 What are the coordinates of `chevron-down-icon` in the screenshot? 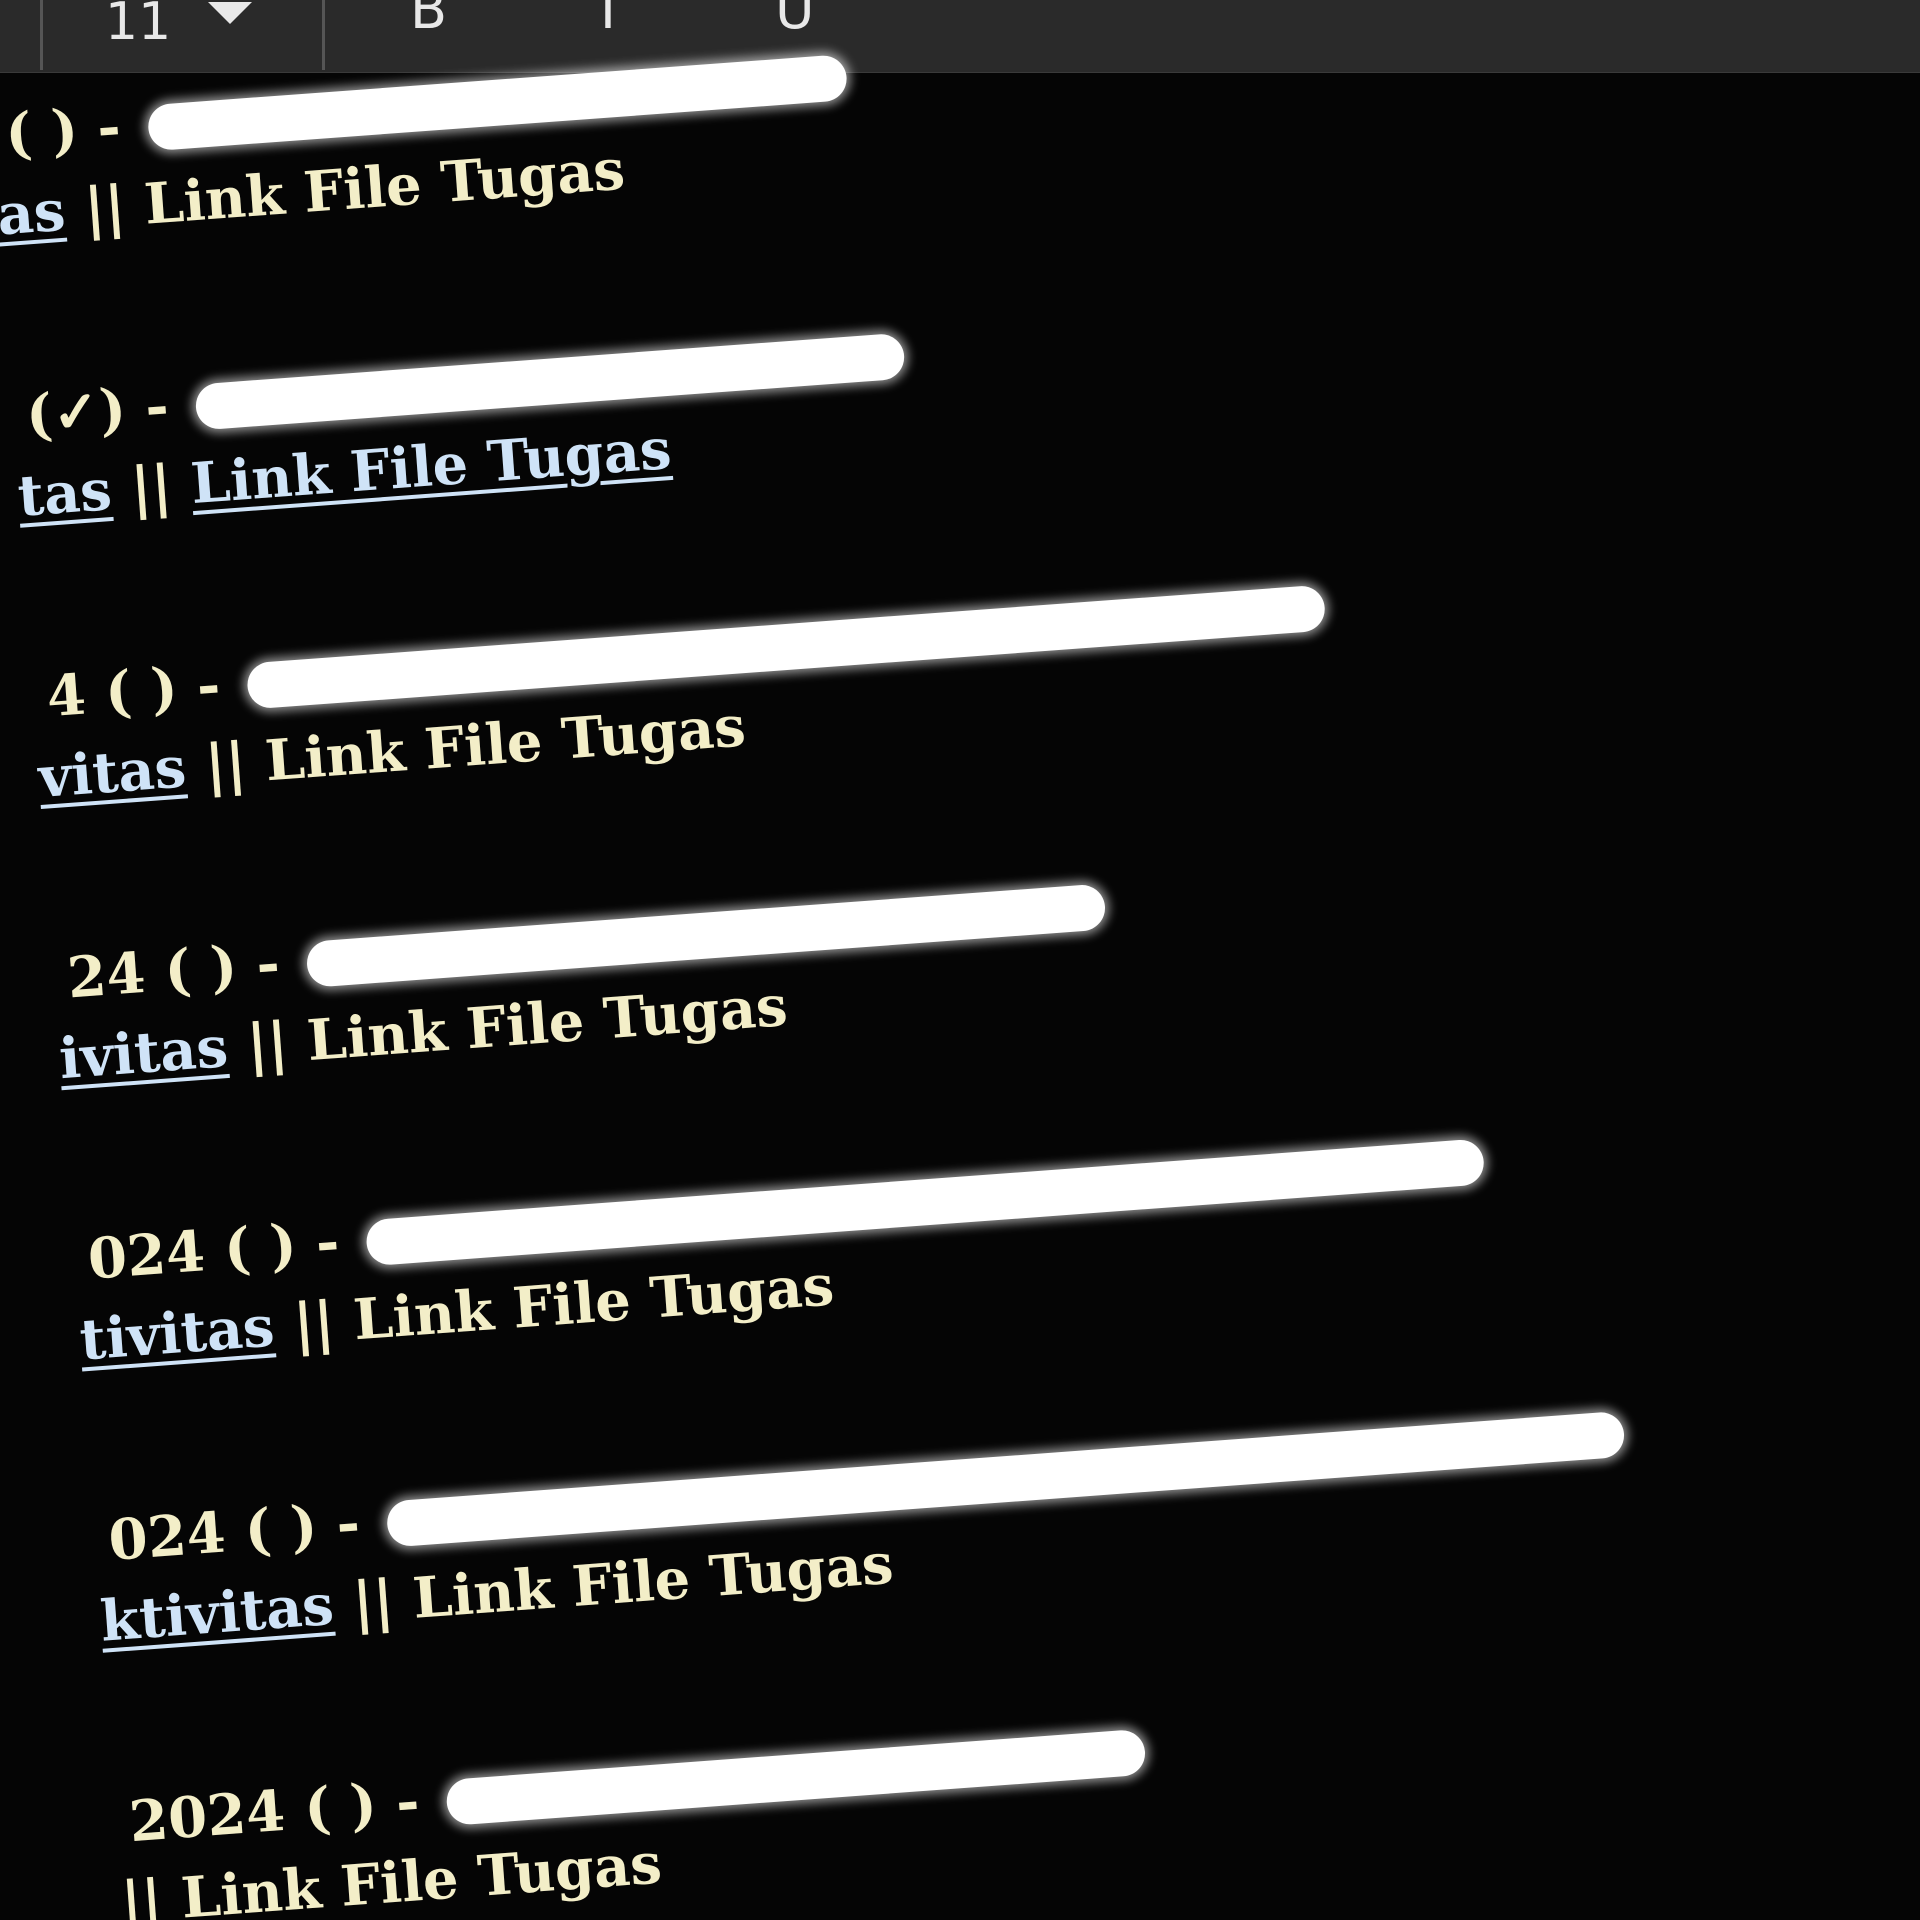 It's located at (230, 13).